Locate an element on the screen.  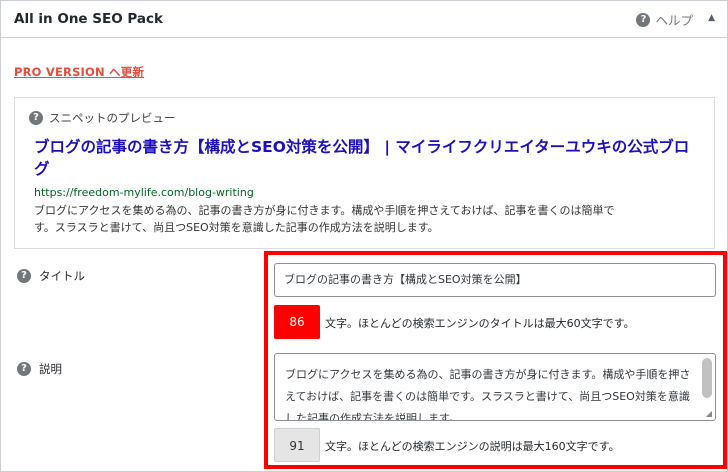
snippet-preview-label: ? スニペットのプレビュー is located at coordinates (102, 118).